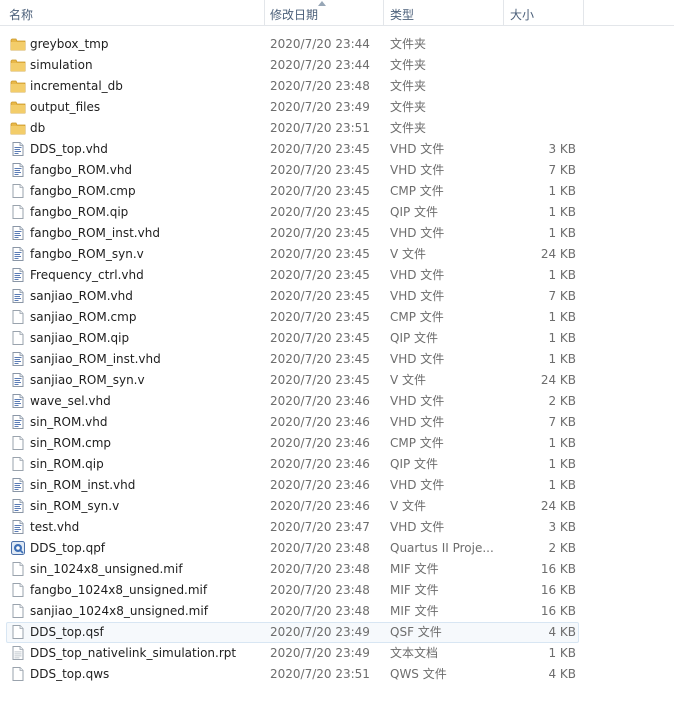 Image resolution: width=674 pixels, height=709 pixels. Describe the element at coordinates (337, 13) in the screenshot. I see `column-header-bar: 名称 修改日期 类型 大小` at that location.